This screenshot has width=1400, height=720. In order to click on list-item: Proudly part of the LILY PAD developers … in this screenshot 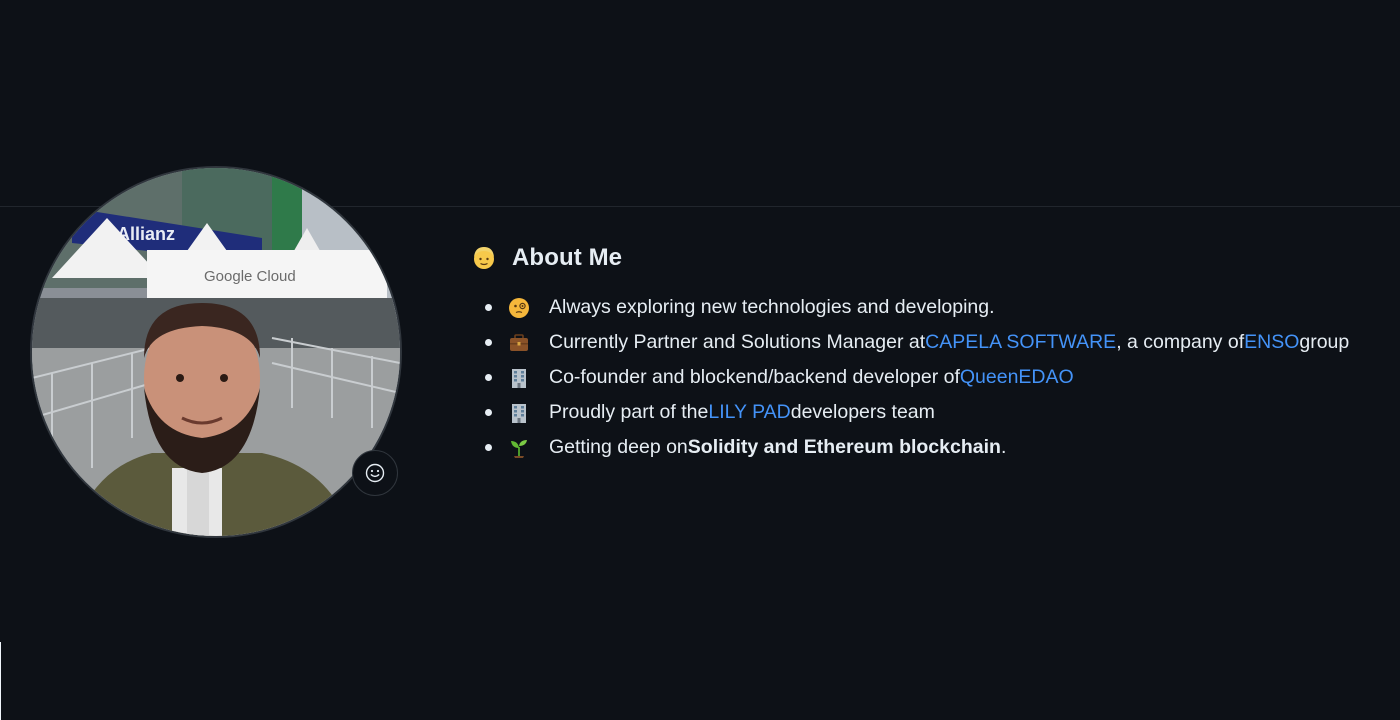, I will do `click(925, 412)`.